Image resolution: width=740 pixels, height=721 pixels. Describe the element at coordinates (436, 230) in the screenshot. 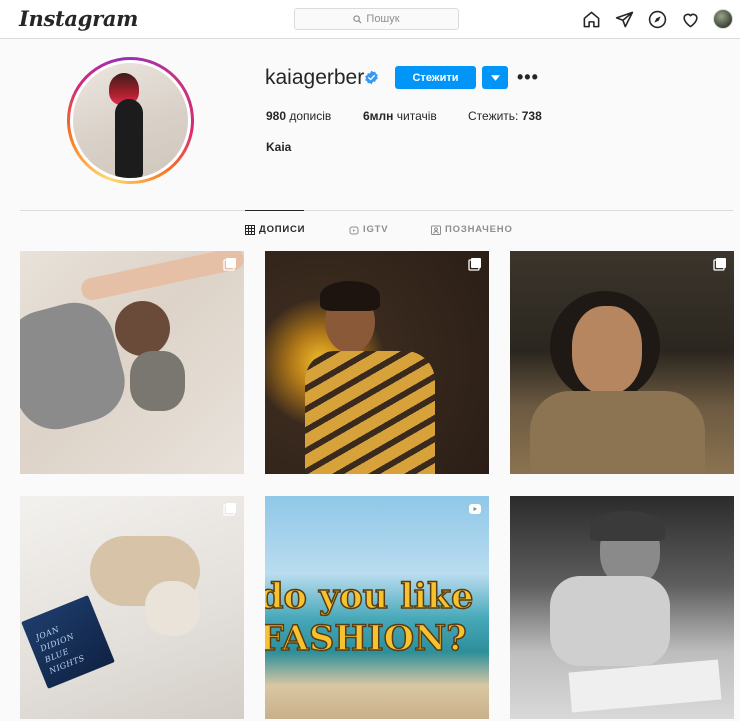

I see `tagged-icon` at that location.